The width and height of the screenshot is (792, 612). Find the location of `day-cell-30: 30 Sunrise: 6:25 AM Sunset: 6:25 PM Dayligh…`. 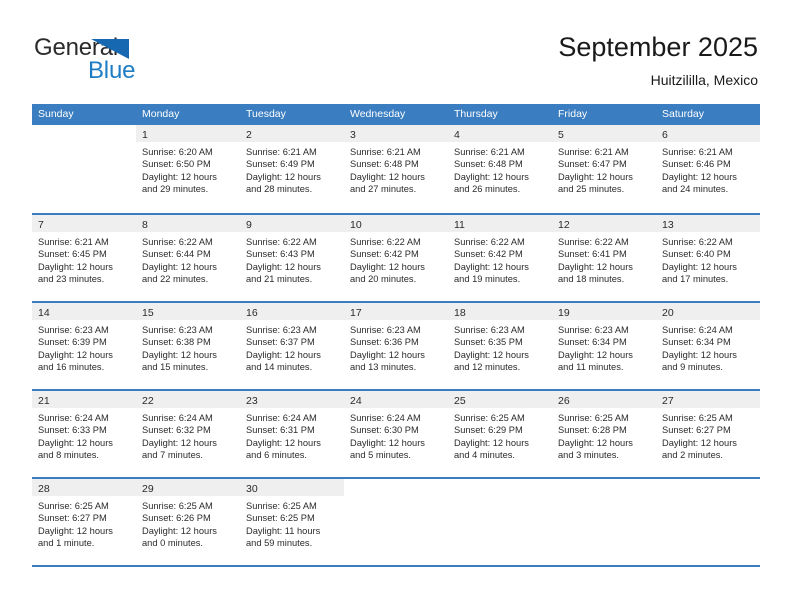

day-cell-30: 30 Sunrise: 6:25 AM Sunset: 6:25 PM Dayligh… is located at coordinates (292, 522).